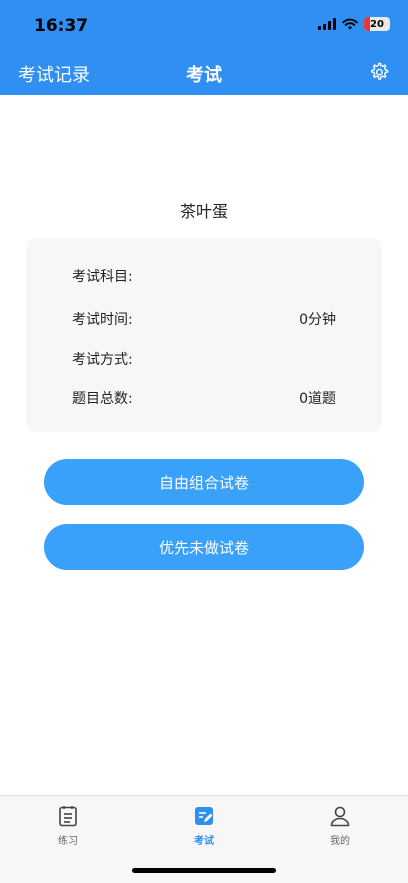  I want to click on tab-label: 考试, so click(204, 841).